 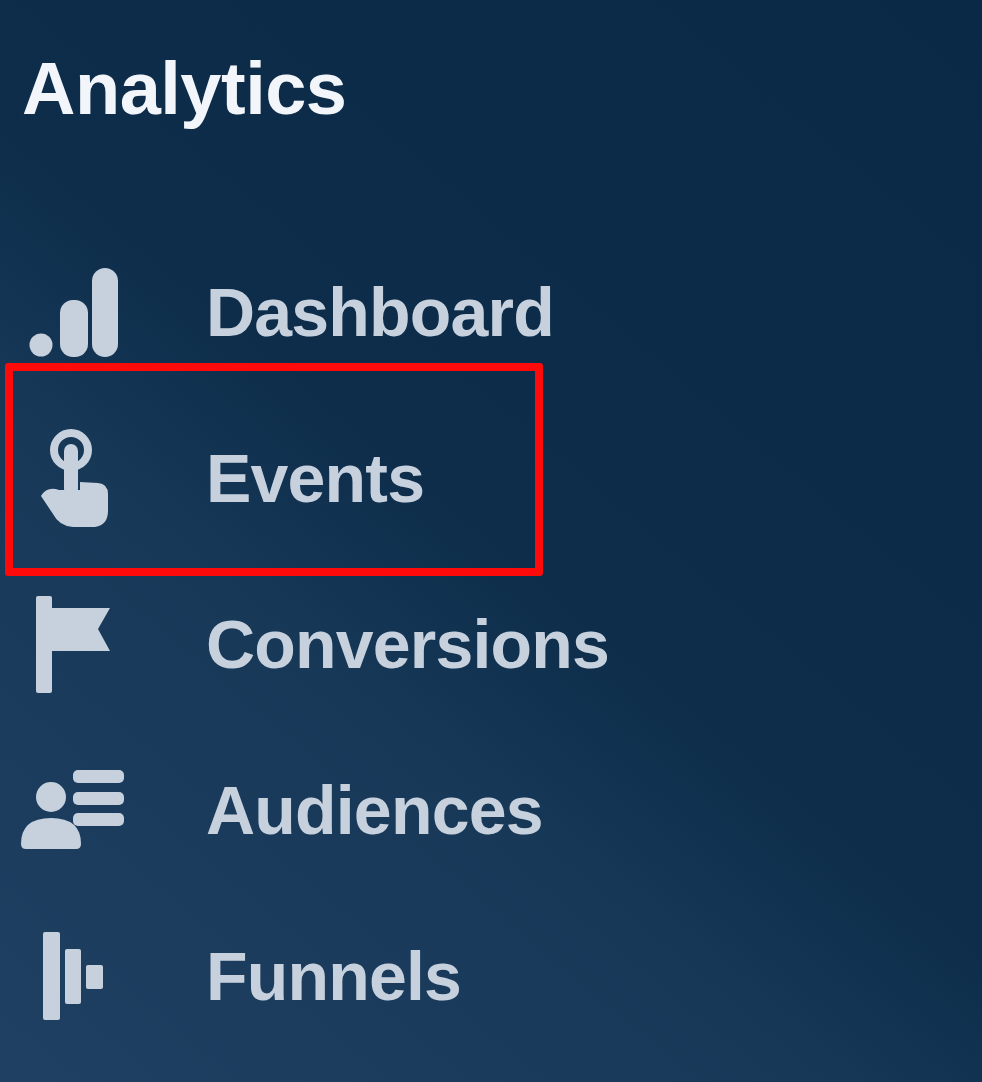 I want to click on bars-icon, so click(x=73, y=976).